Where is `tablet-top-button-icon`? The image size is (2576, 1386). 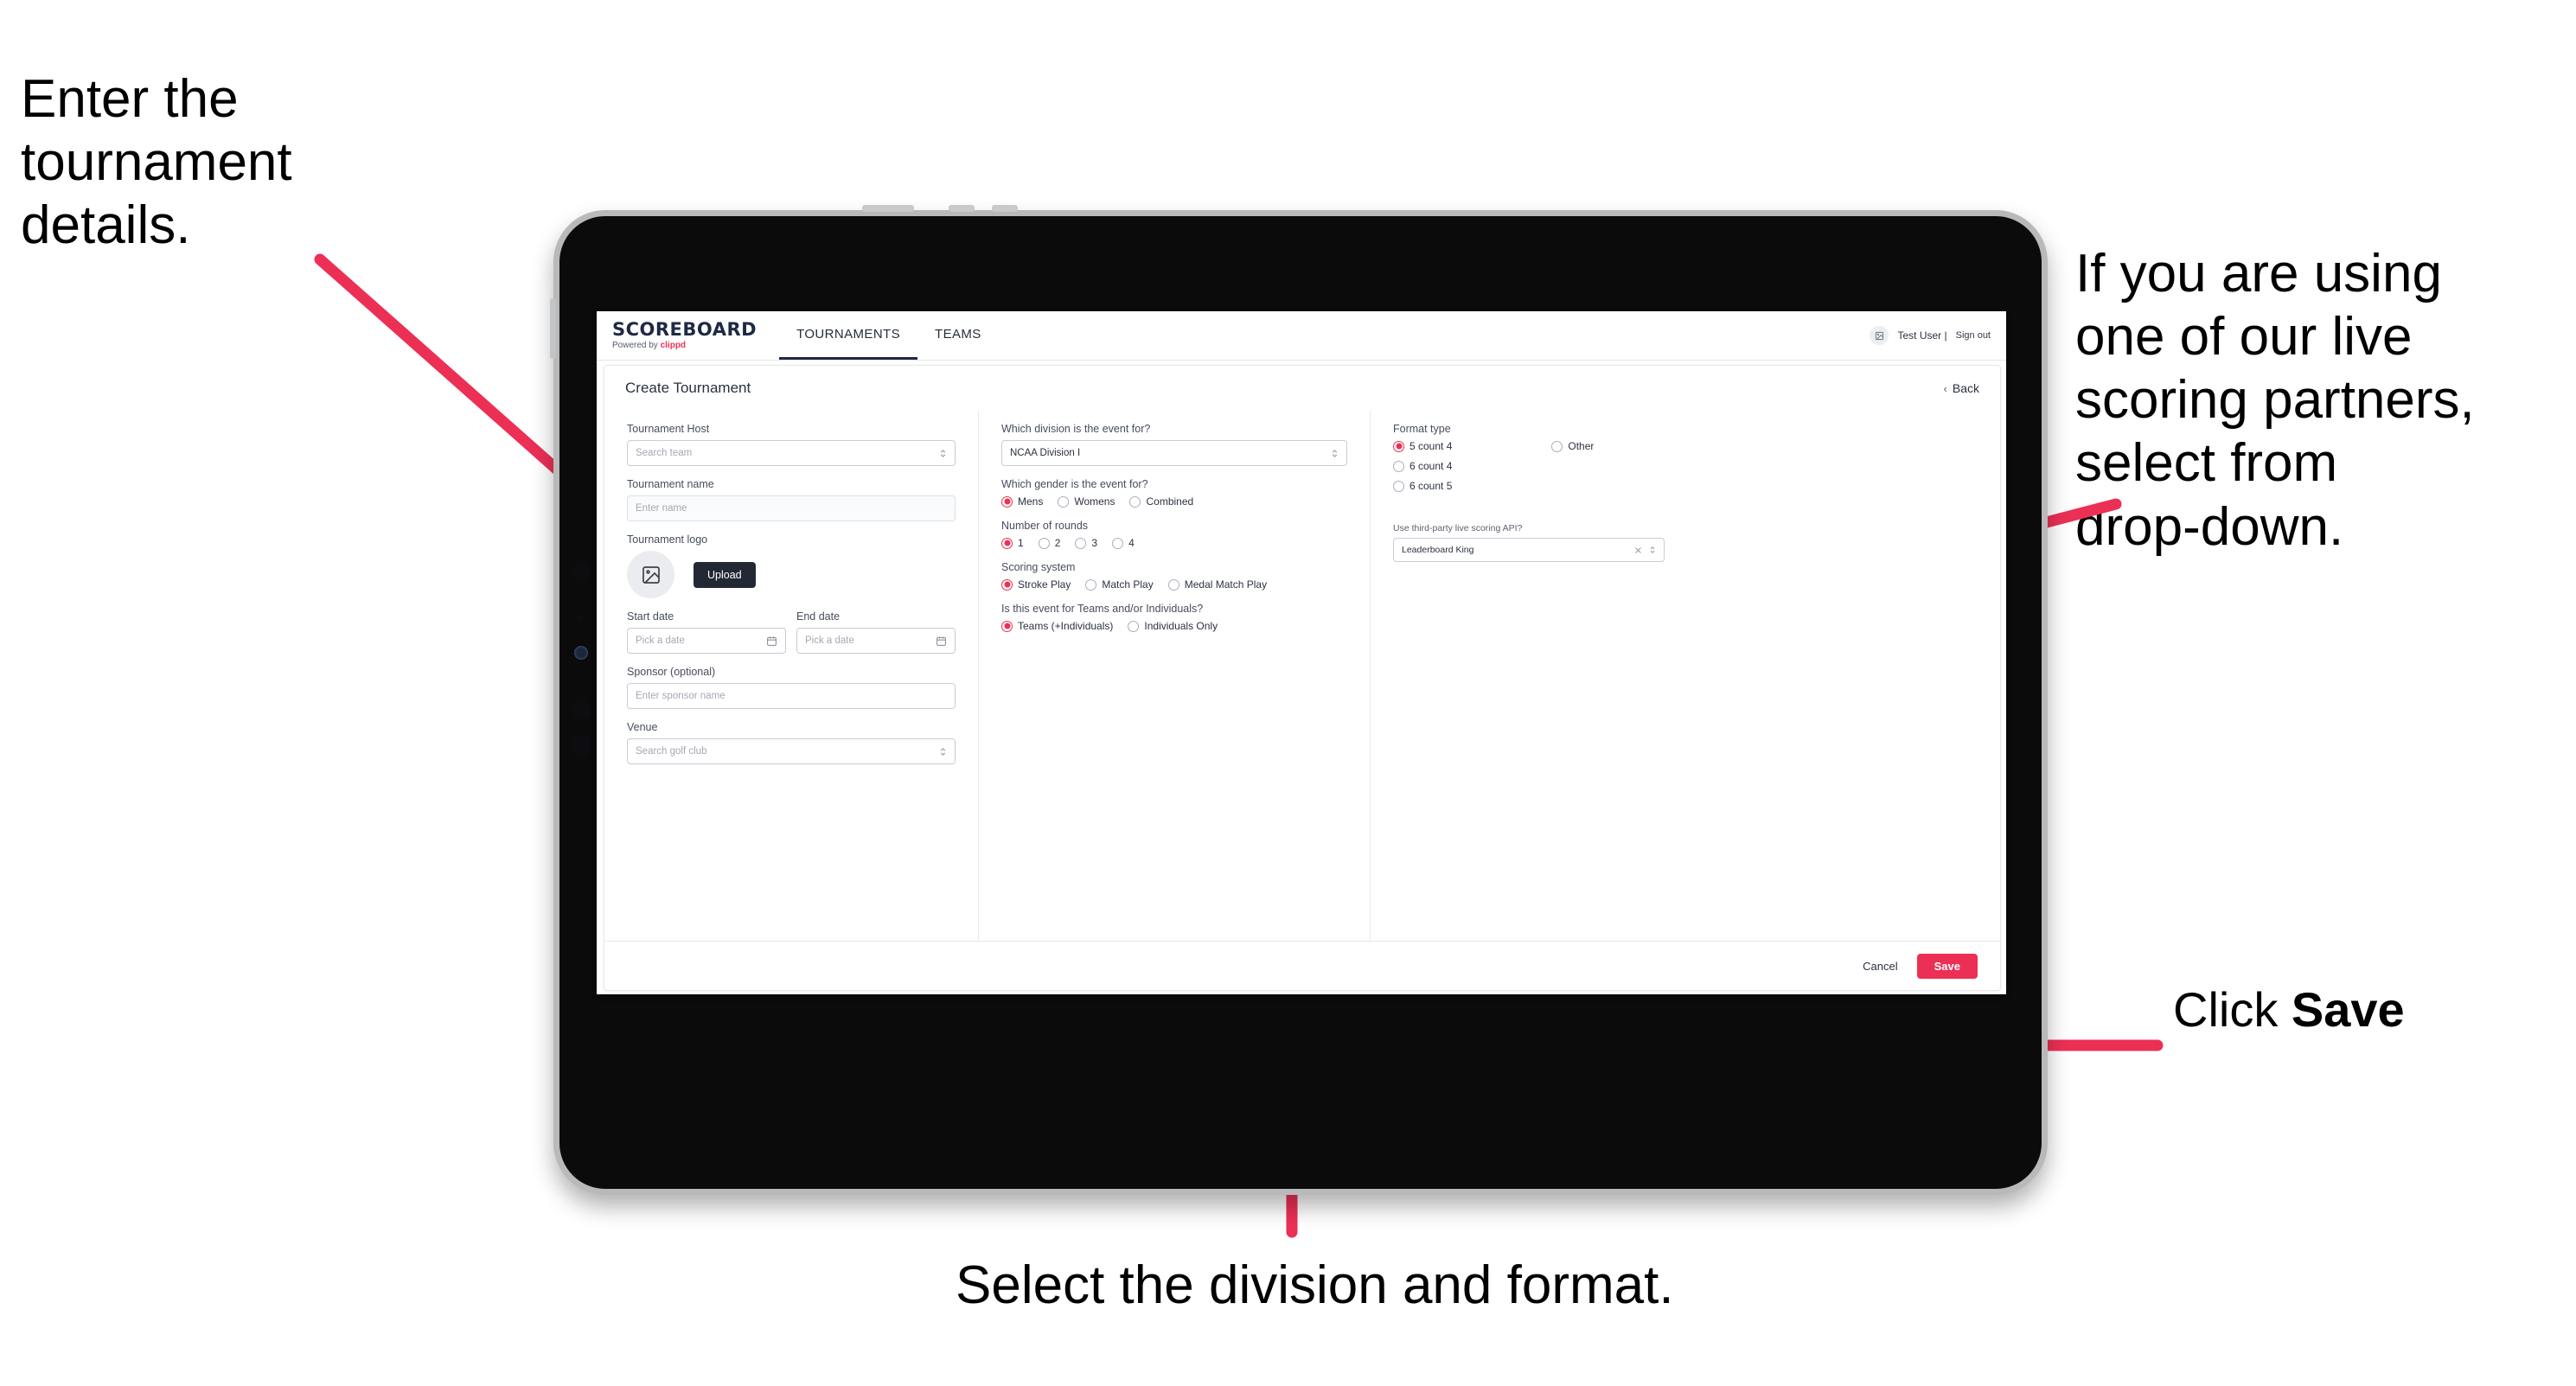 tablet-top-button-icon is located at coordinates (888, 208).